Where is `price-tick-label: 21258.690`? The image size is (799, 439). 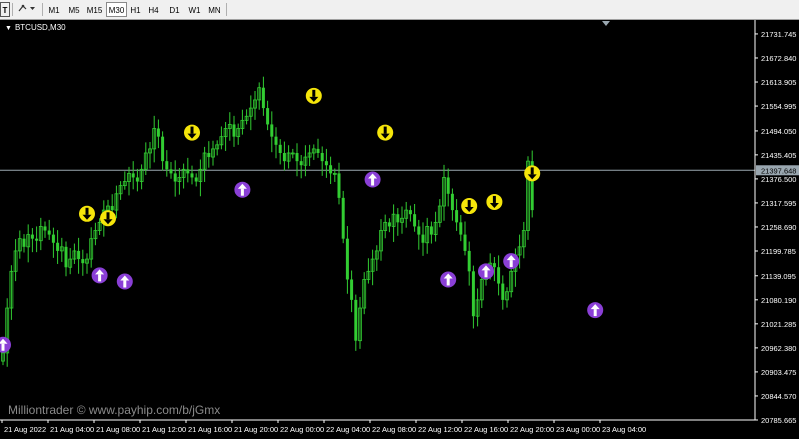
price-tick-label: 21258.690 is located at coordinates (778, 227).